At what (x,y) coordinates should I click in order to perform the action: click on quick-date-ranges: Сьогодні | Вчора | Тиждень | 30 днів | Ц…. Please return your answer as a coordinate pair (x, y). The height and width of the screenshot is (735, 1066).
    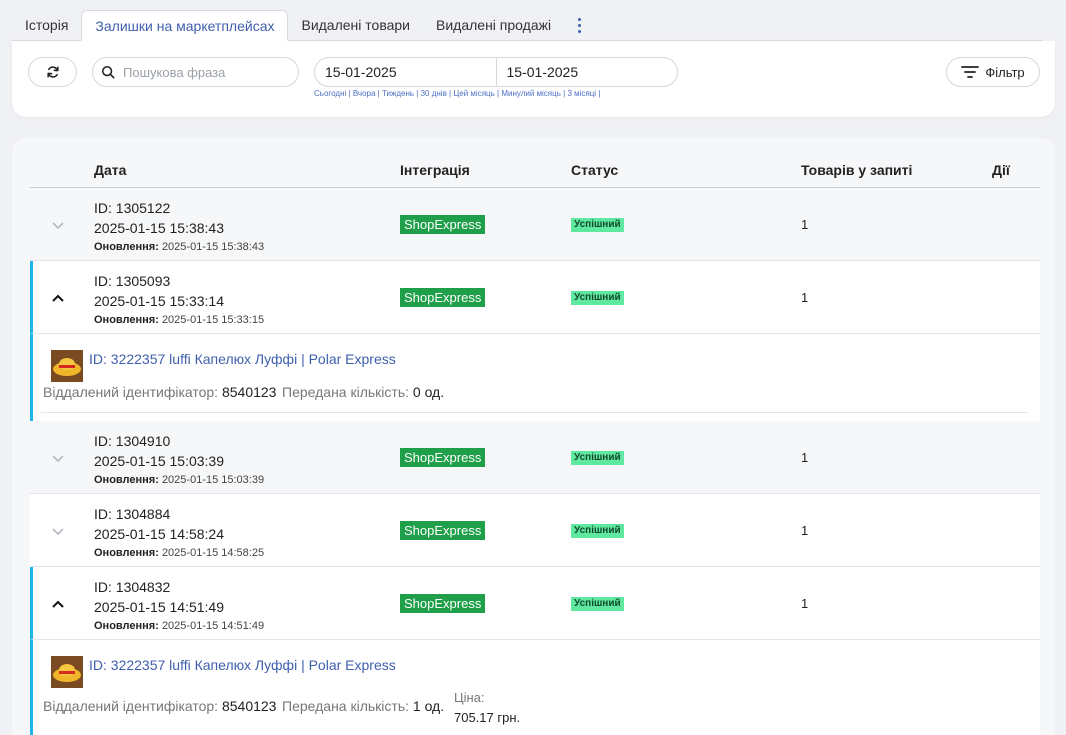
    Looking at the image, I should click on (457, 93).